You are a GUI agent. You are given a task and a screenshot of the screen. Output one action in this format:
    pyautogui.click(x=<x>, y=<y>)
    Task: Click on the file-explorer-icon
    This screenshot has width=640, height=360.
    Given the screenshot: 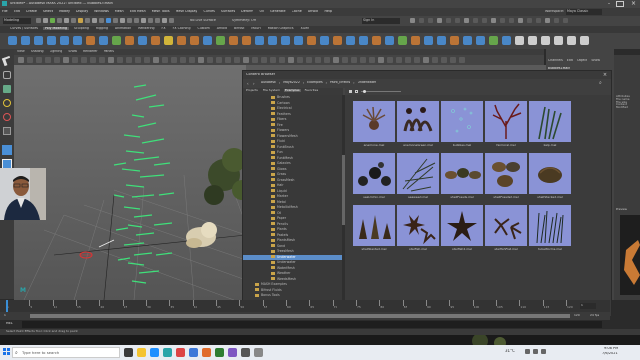 What is the action you would take?
    pyautogui.click(x=141, y=352)
    